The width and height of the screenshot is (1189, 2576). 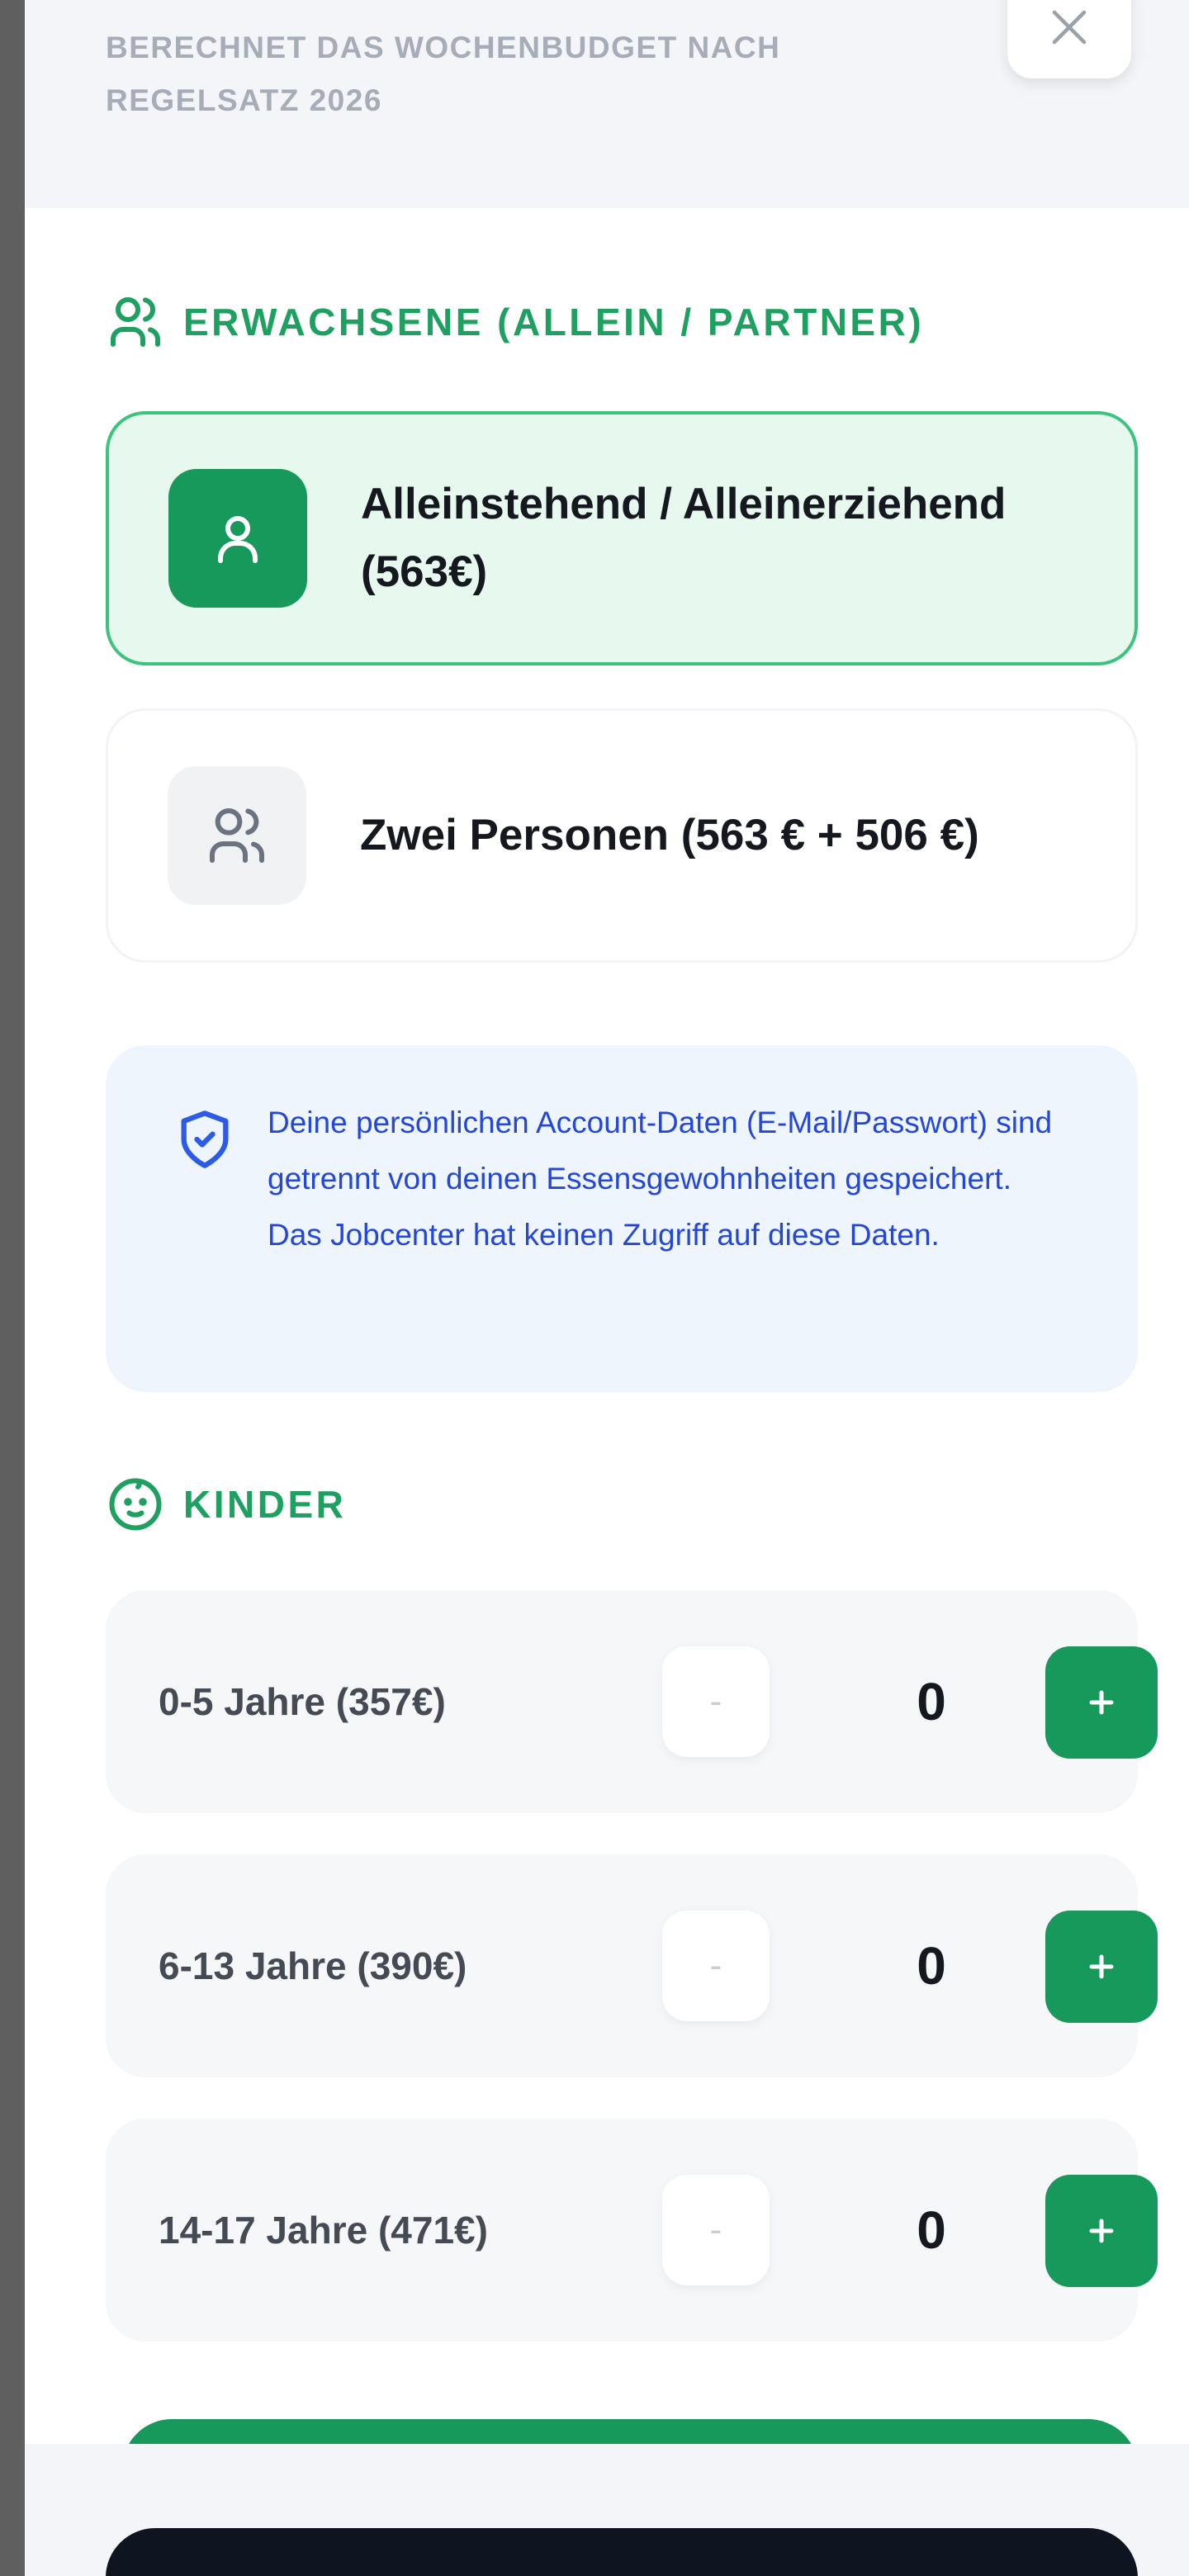 I want to click on window-edge, so click(x=12, y=1288).